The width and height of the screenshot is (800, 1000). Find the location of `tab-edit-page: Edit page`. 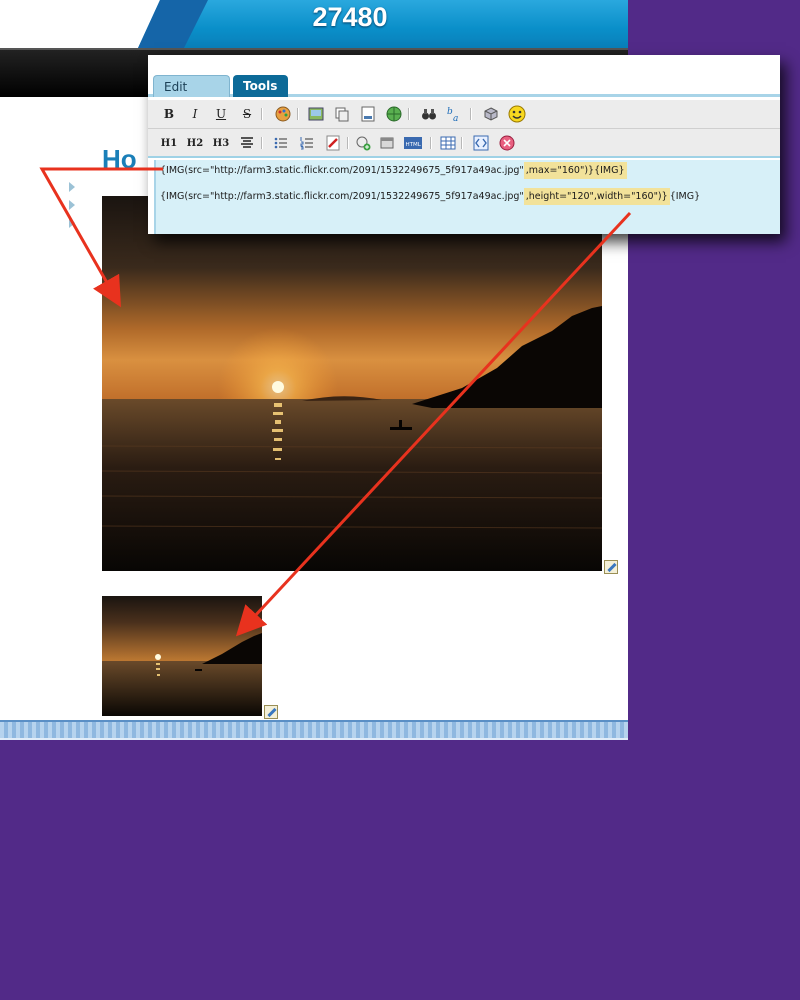

tab-edit-page: Edit page is located at coordinates (191, 95).